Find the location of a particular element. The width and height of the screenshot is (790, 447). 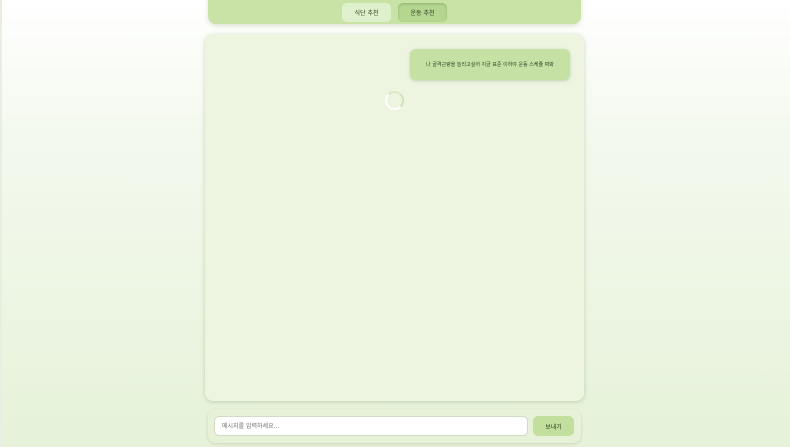

message-input is located at coordinates (371, 426).